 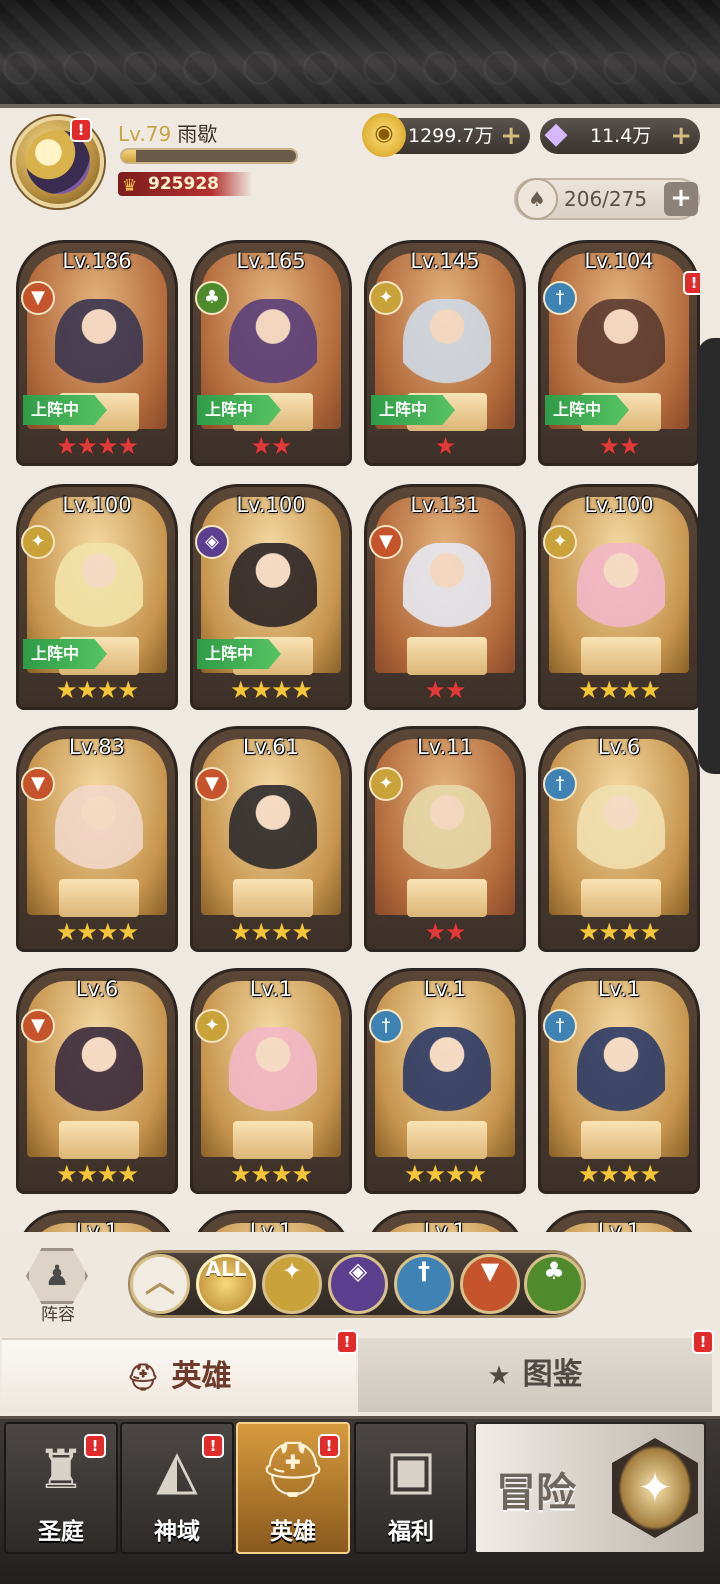 I want to click on filter-nature-icon: ♣, so click(x=554, y=1284).